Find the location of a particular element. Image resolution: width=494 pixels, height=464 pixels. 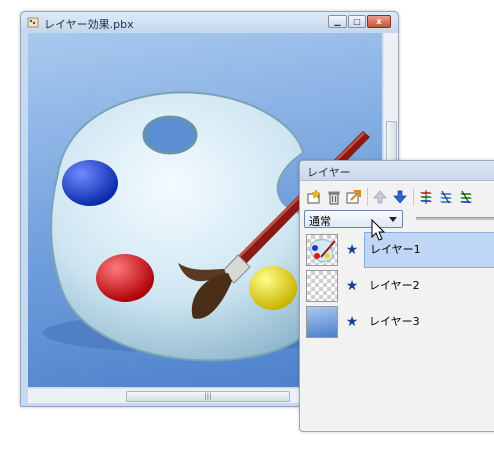

document-icon is located at coordinates (33, 22).